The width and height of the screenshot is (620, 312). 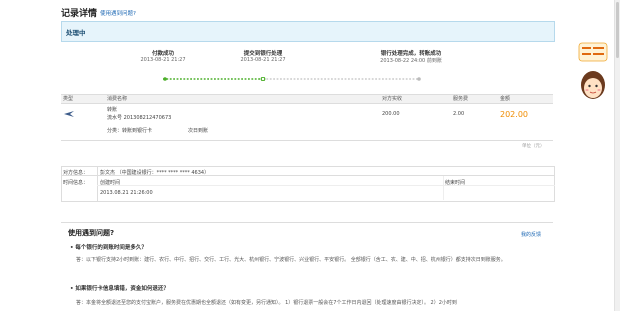 What do you see at coordinates (617, 155) in the screenshot?
I see `page-scrollbar` at bounding box center [617, 155].